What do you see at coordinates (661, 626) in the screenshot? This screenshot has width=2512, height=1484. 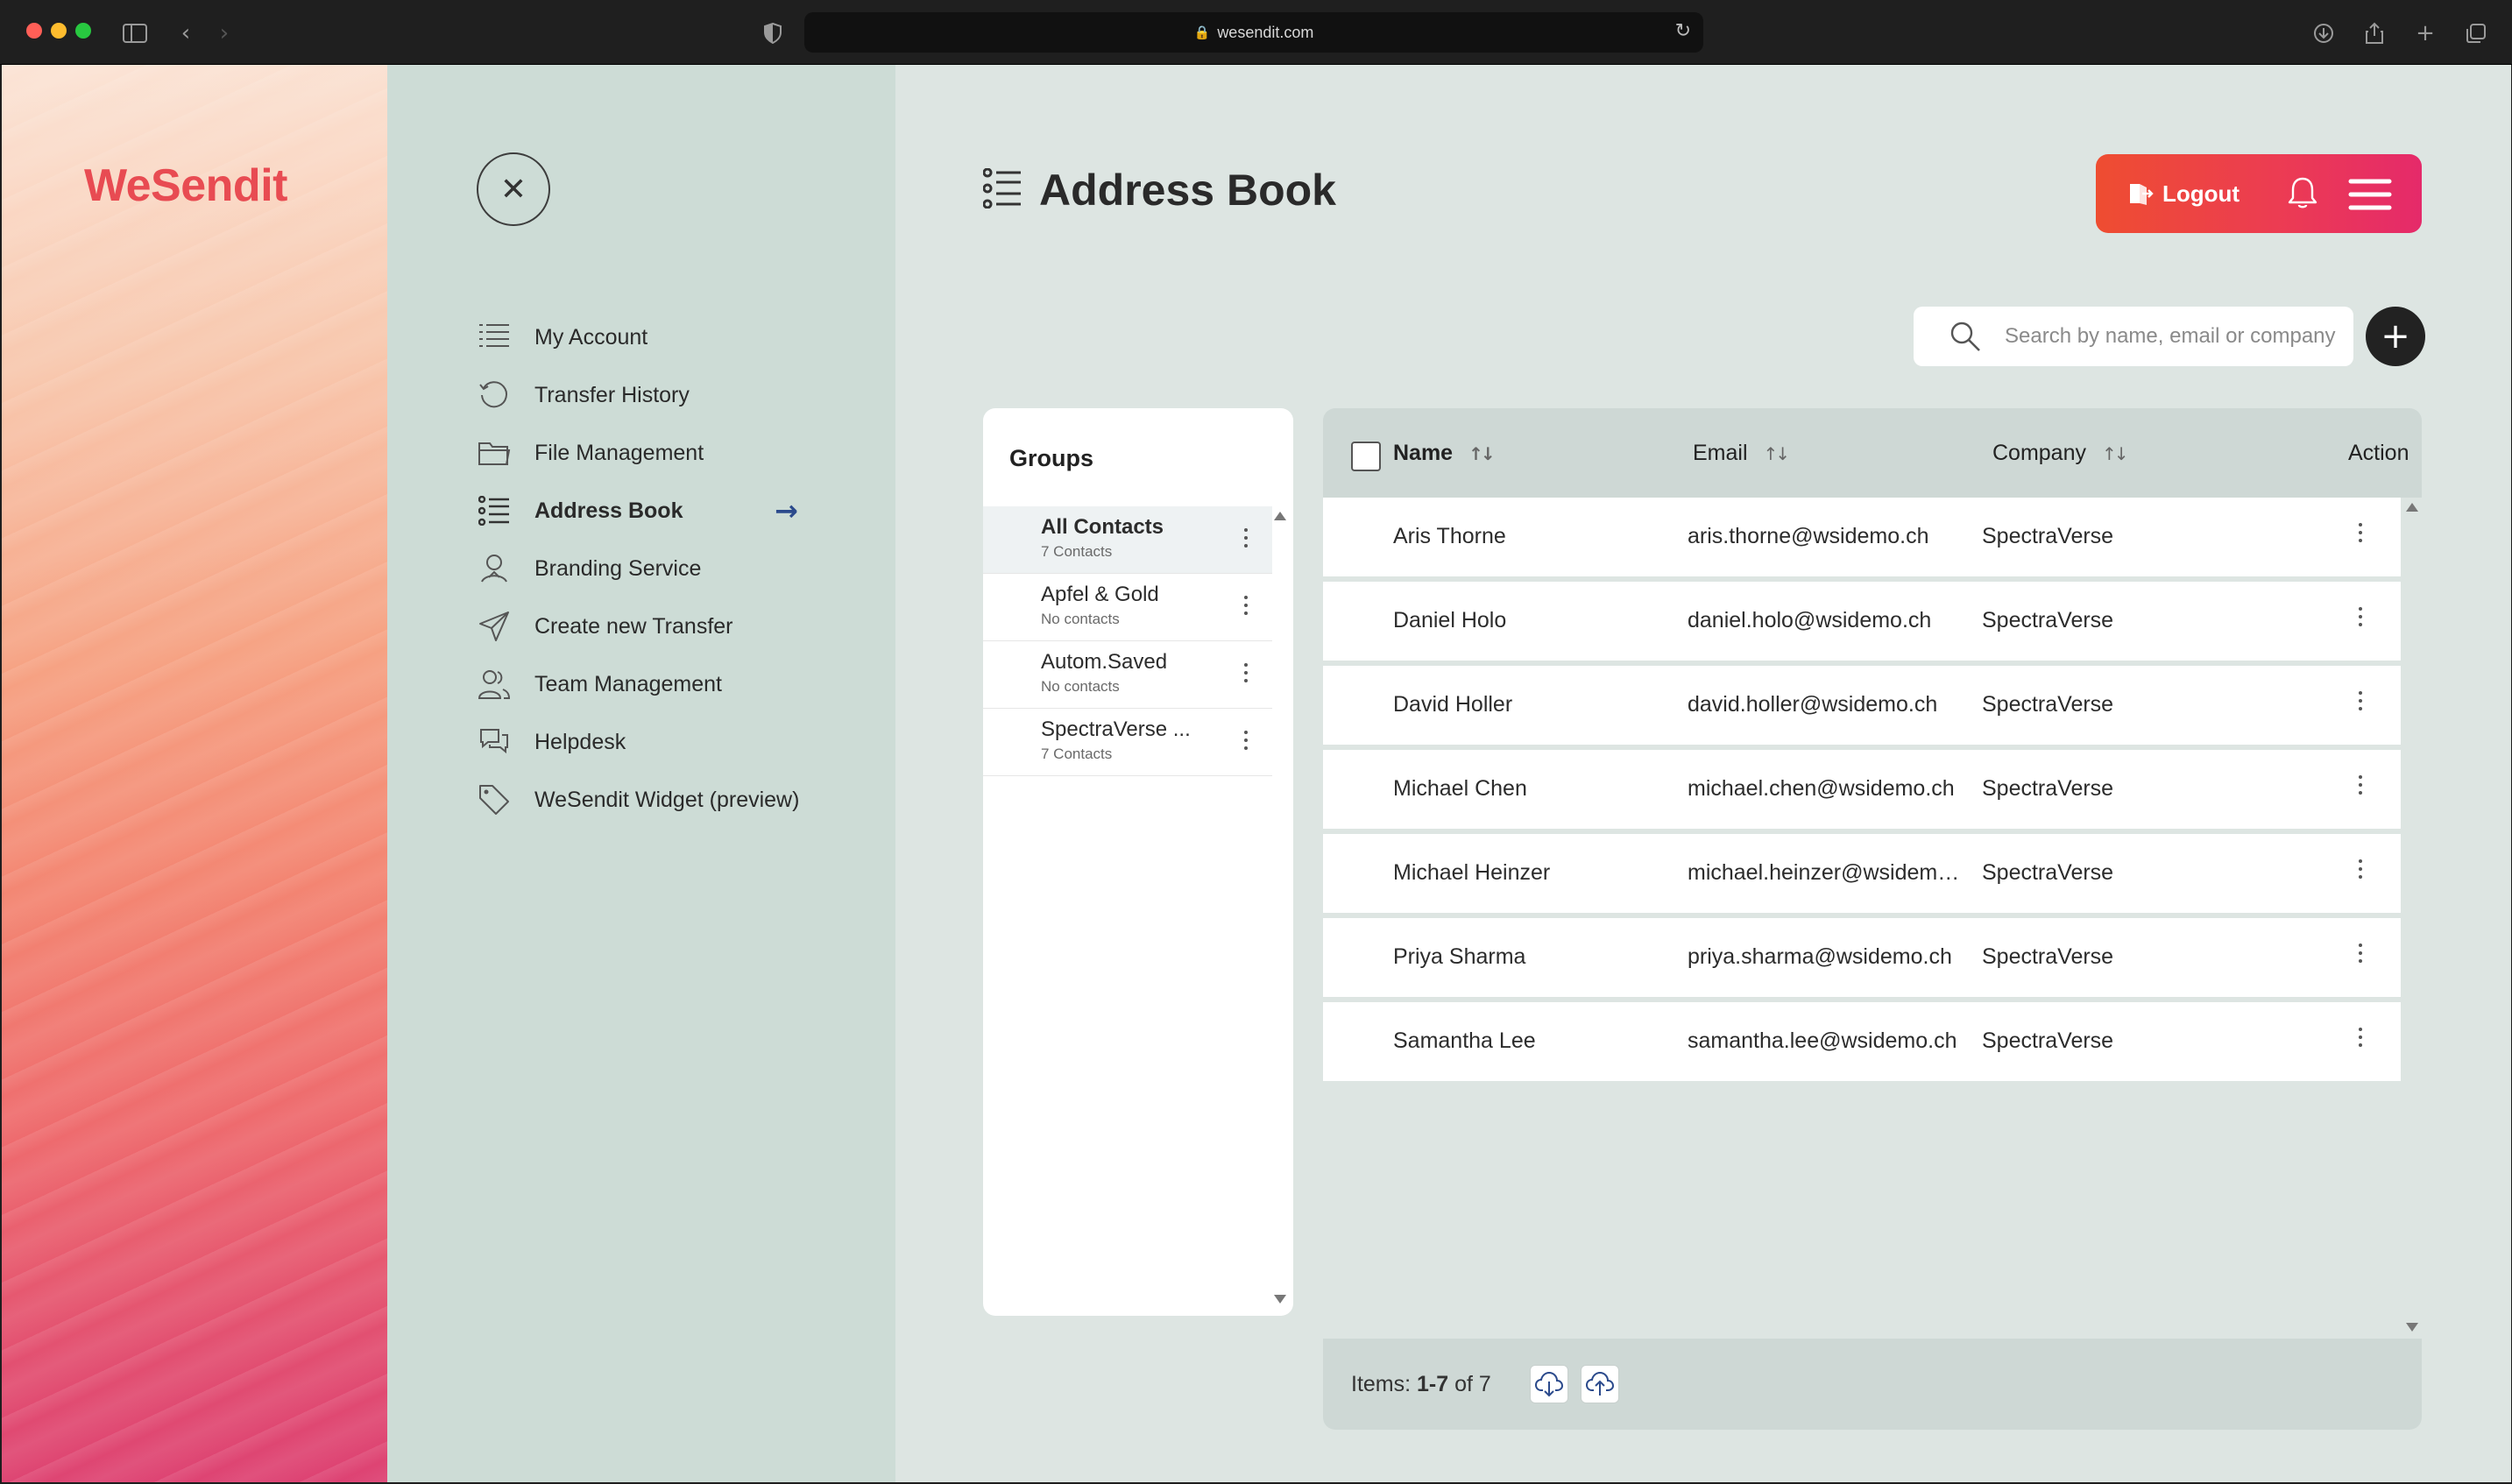 I see `menu-item-create-new-transfer: Create new Transfer` at bounding box center [661, 626].